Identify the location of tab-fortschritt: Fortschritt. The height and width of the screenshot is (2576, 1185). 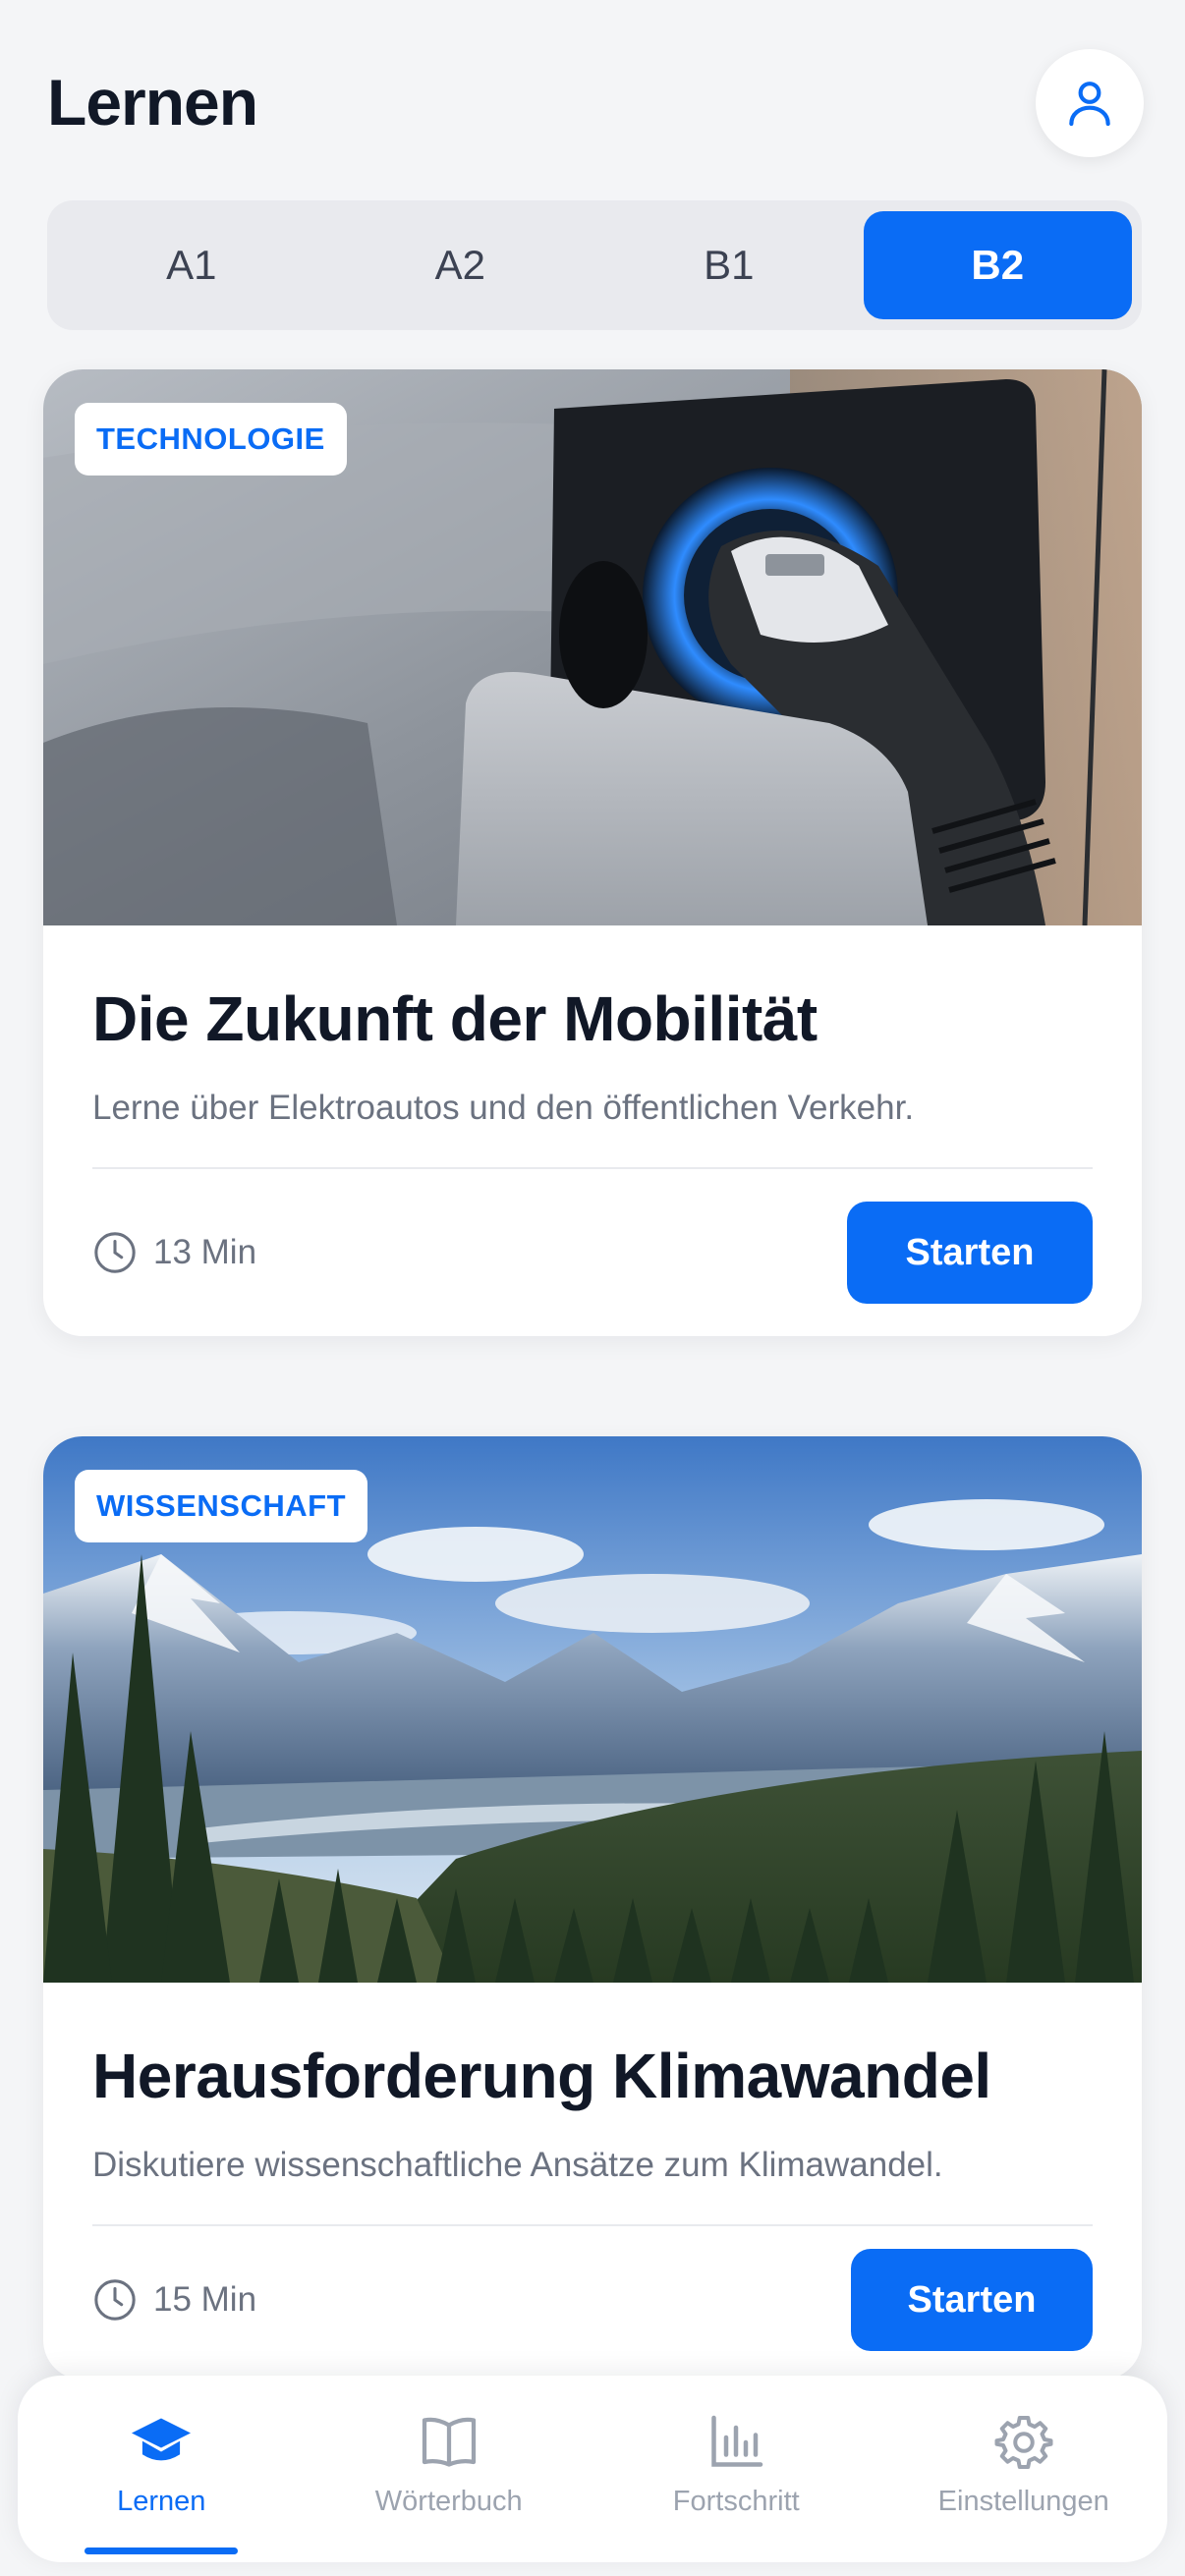
(736, 2469).